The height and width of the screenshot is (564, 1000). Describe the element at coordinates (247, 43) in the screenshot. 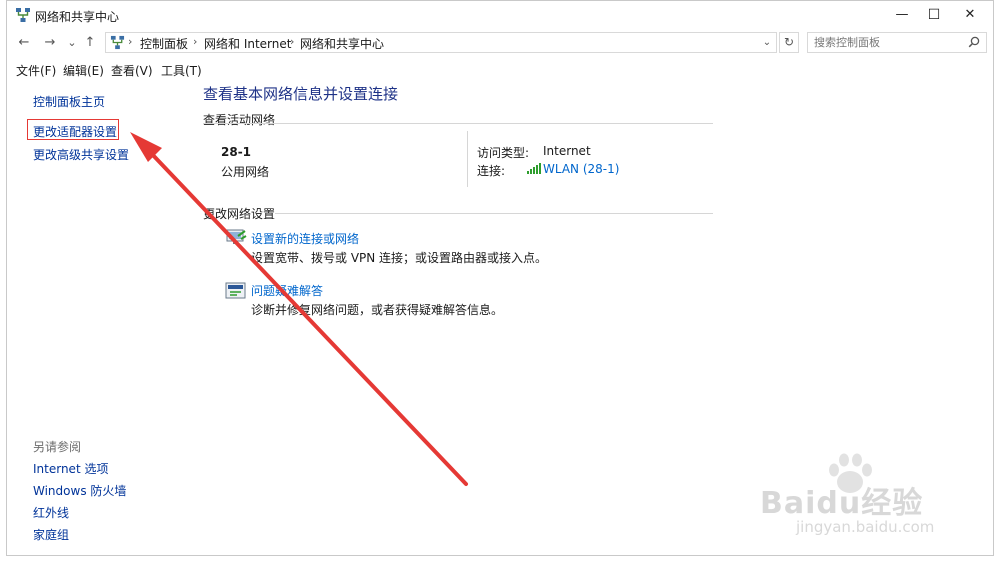

I see `breadcrumb-network-internet: 网络和 Internet` at that location.